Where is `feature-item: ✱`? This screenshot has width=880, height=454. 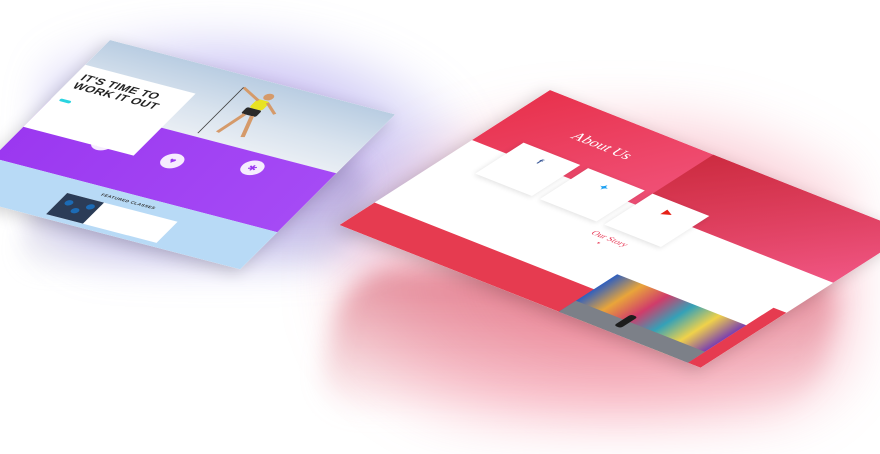 feature-item: ✱ is located at coordinates (252, 169).